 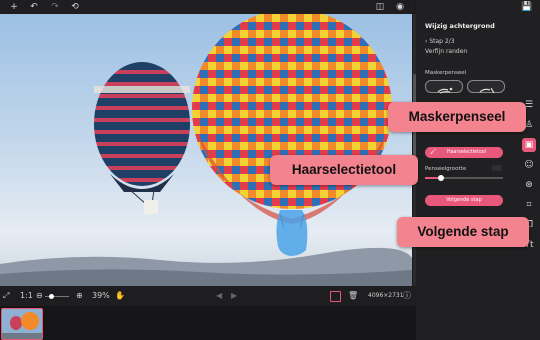 I want to click on info-icon: ⓘ, so click(x=407, y=296).